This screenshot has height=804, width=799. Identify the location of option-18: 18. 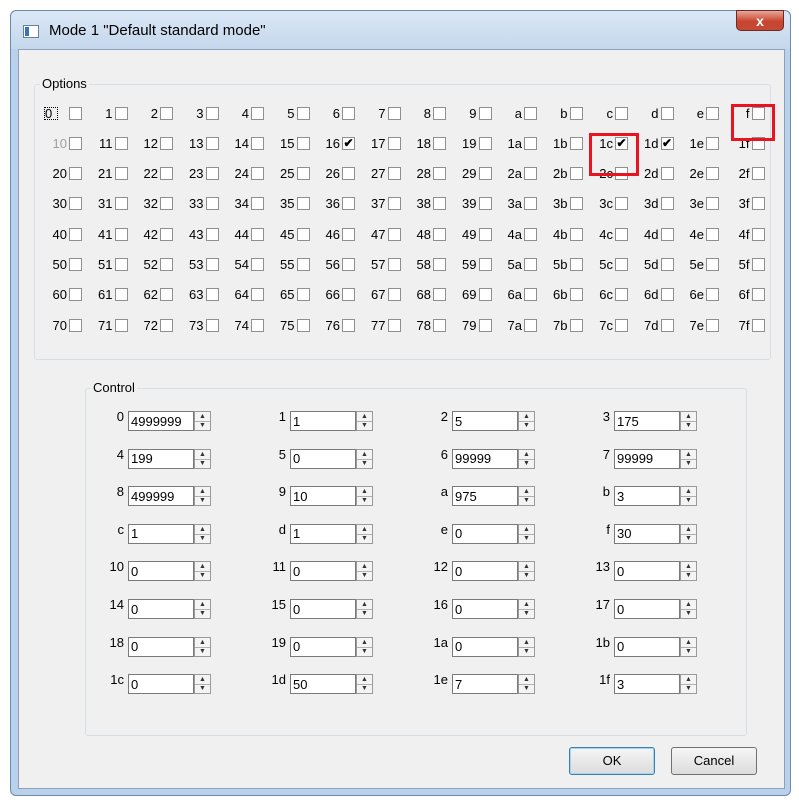
(426, 143).